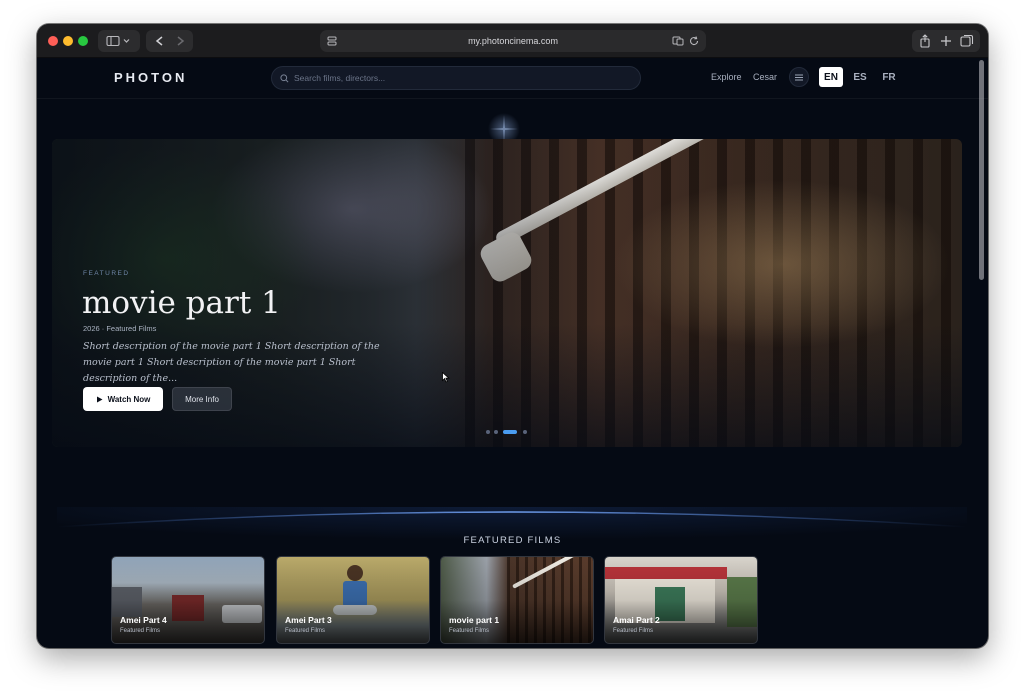 Image resolution: width=1024 pixels, height=695 pixels. I want to click on section-divider-arc, so click(512, 534).